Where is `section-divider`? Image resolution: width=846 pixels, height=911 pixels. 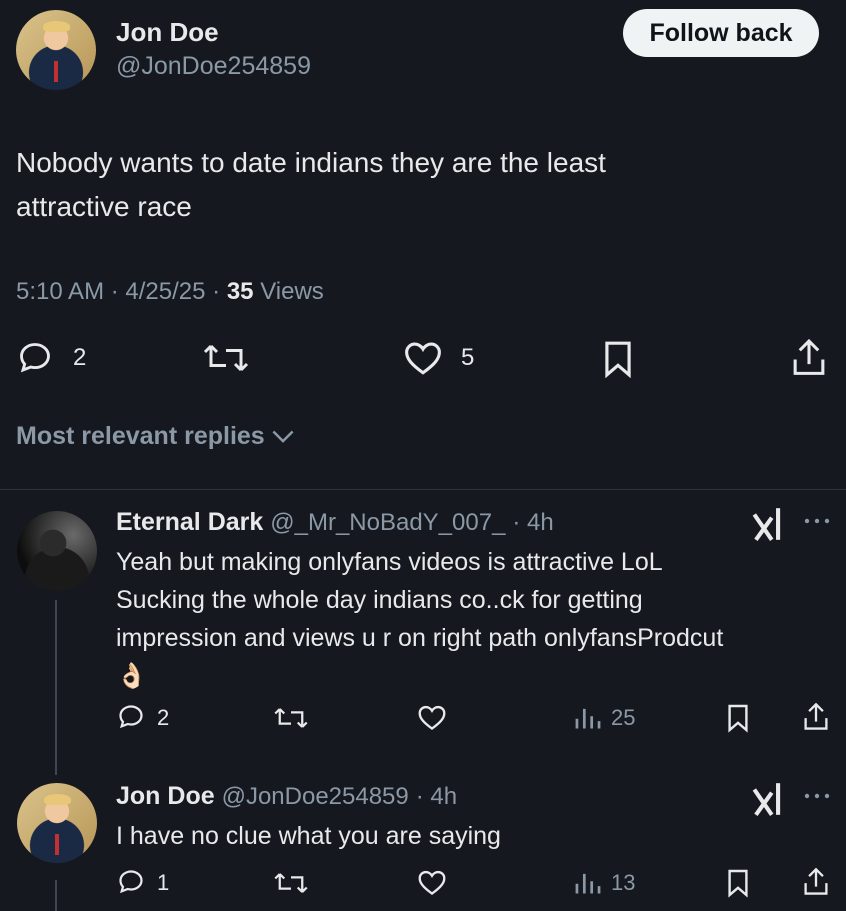 section-divider is located at coordinates (423, 489).